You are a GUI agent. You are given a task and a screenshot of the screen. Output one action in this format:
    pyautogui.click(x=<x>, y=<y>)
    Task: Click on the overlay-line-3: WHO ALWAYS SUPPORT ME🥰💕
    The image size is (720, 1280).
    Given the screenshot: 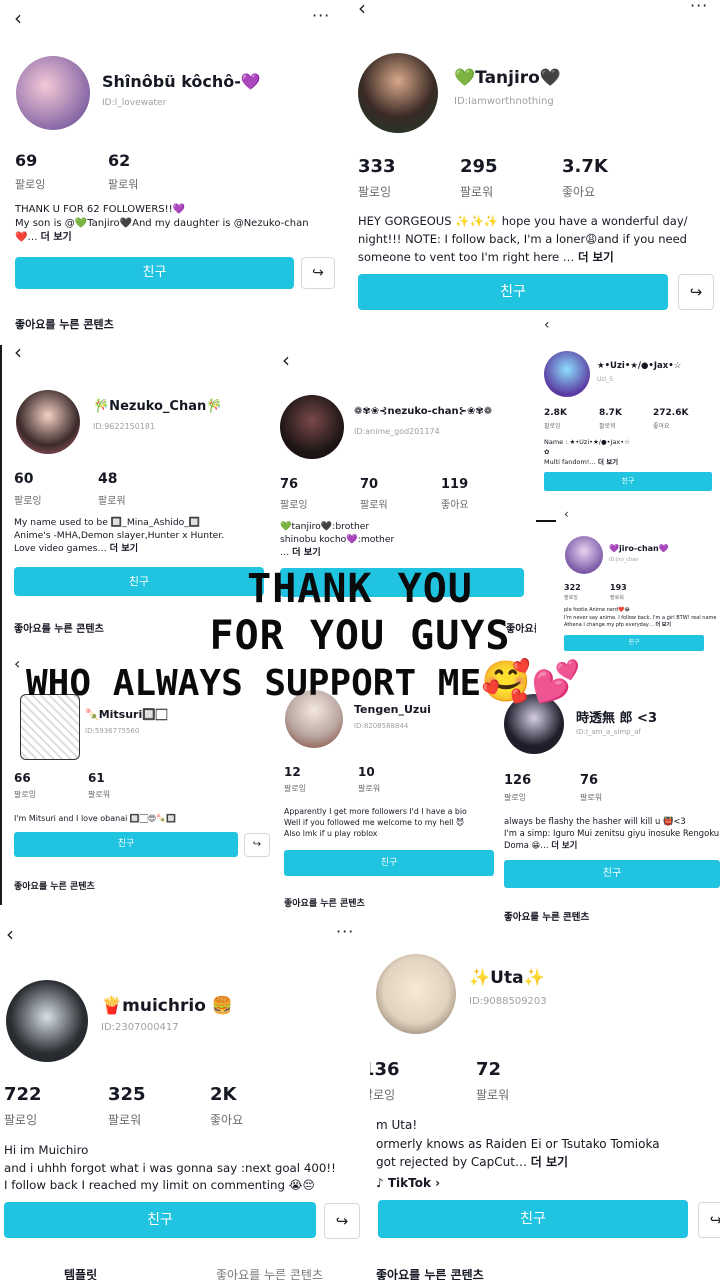 What is the action you would take?
    pyautogui.click(x=373, y=681)
    